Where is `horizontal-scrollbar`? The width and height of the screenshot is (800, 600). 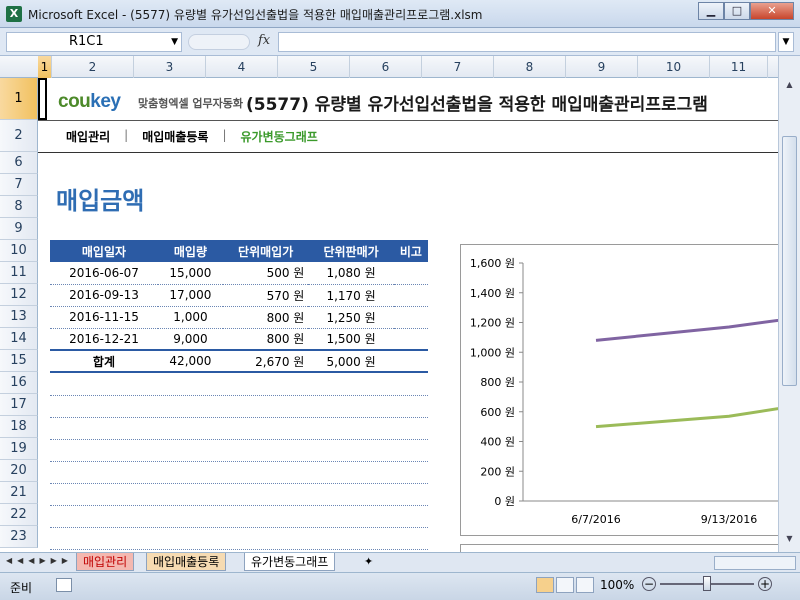
horizontal-scrollbar is located at coordinates (755, 563).